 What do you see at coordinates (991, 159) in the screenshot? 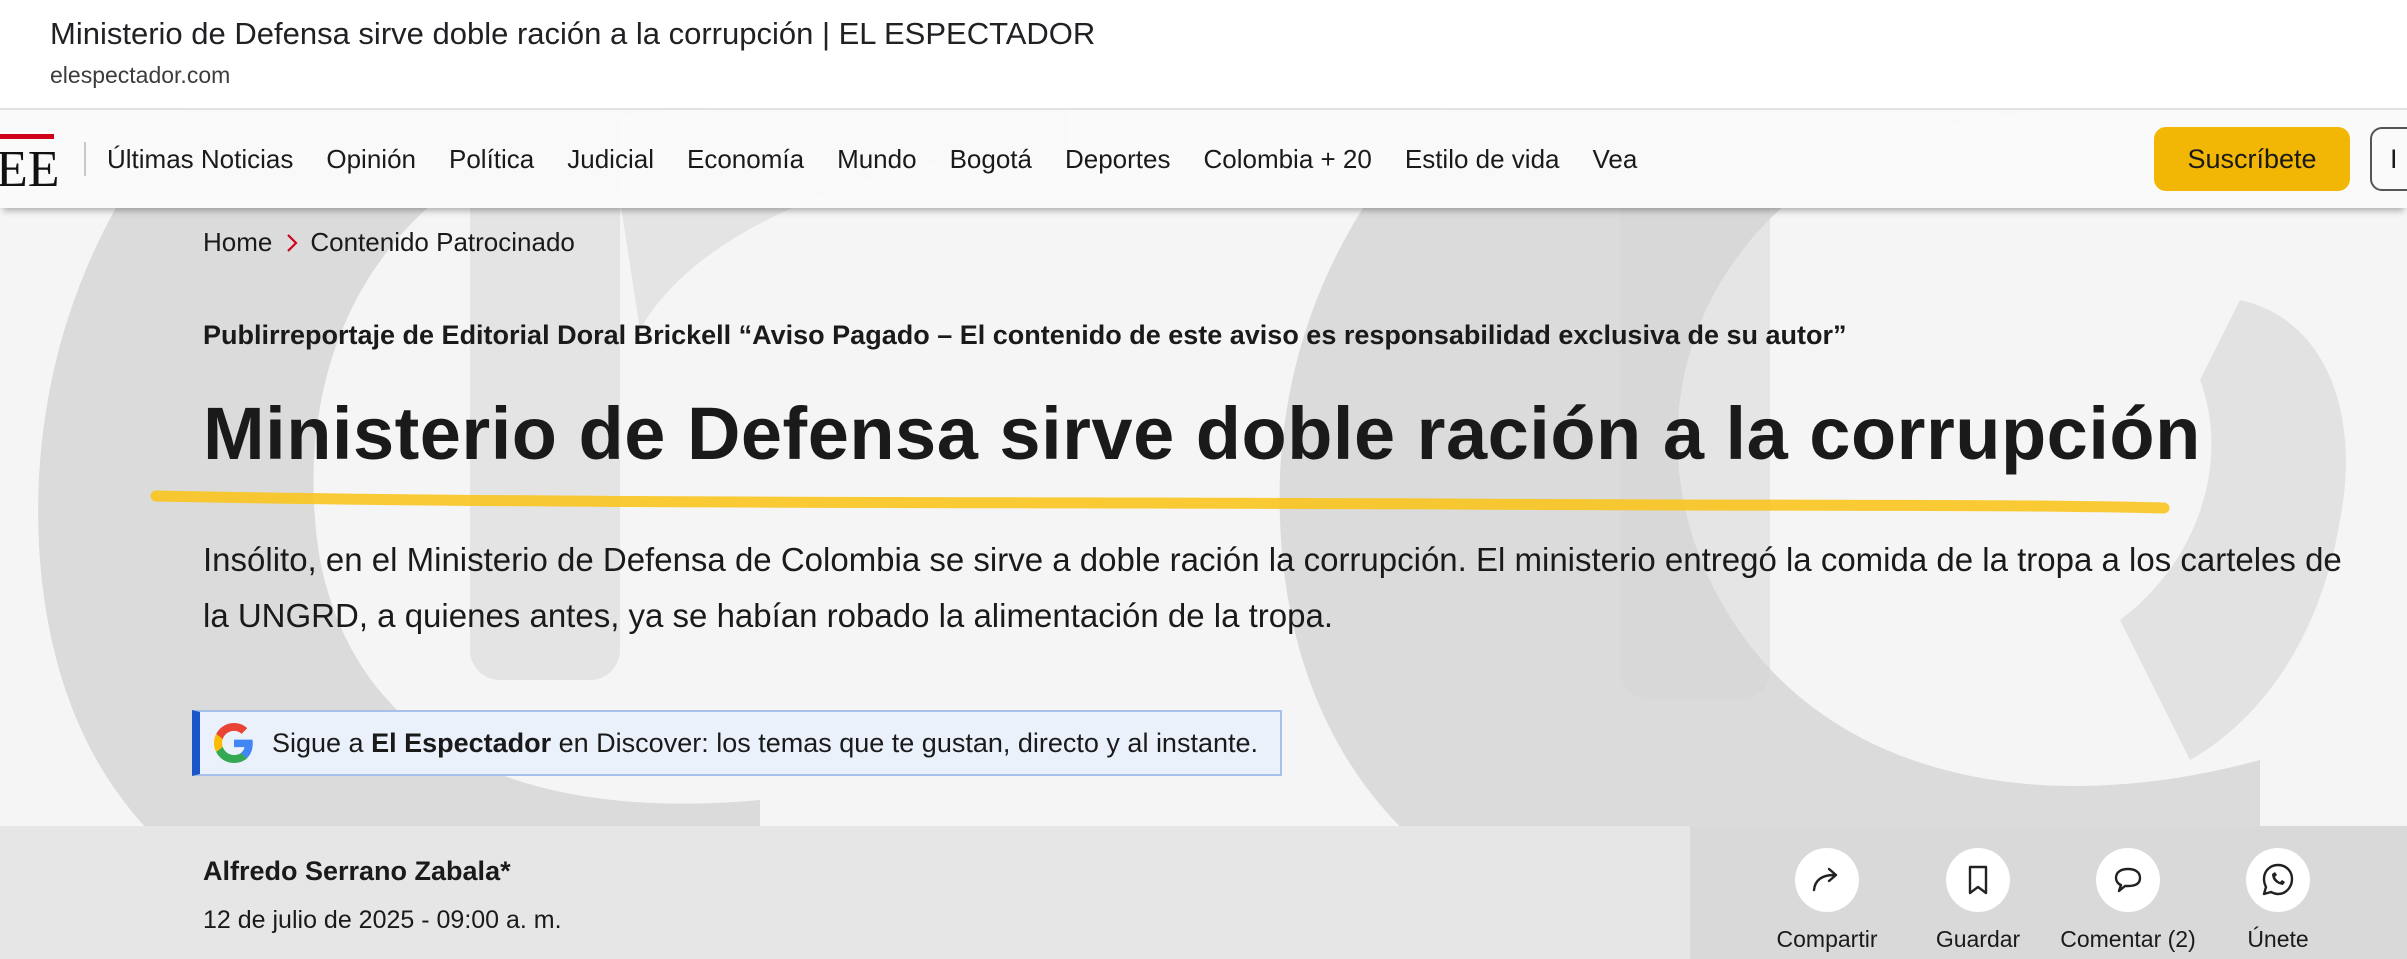
I see `nav-item-bogota: Bogotá` at bounding box center [991, 159].